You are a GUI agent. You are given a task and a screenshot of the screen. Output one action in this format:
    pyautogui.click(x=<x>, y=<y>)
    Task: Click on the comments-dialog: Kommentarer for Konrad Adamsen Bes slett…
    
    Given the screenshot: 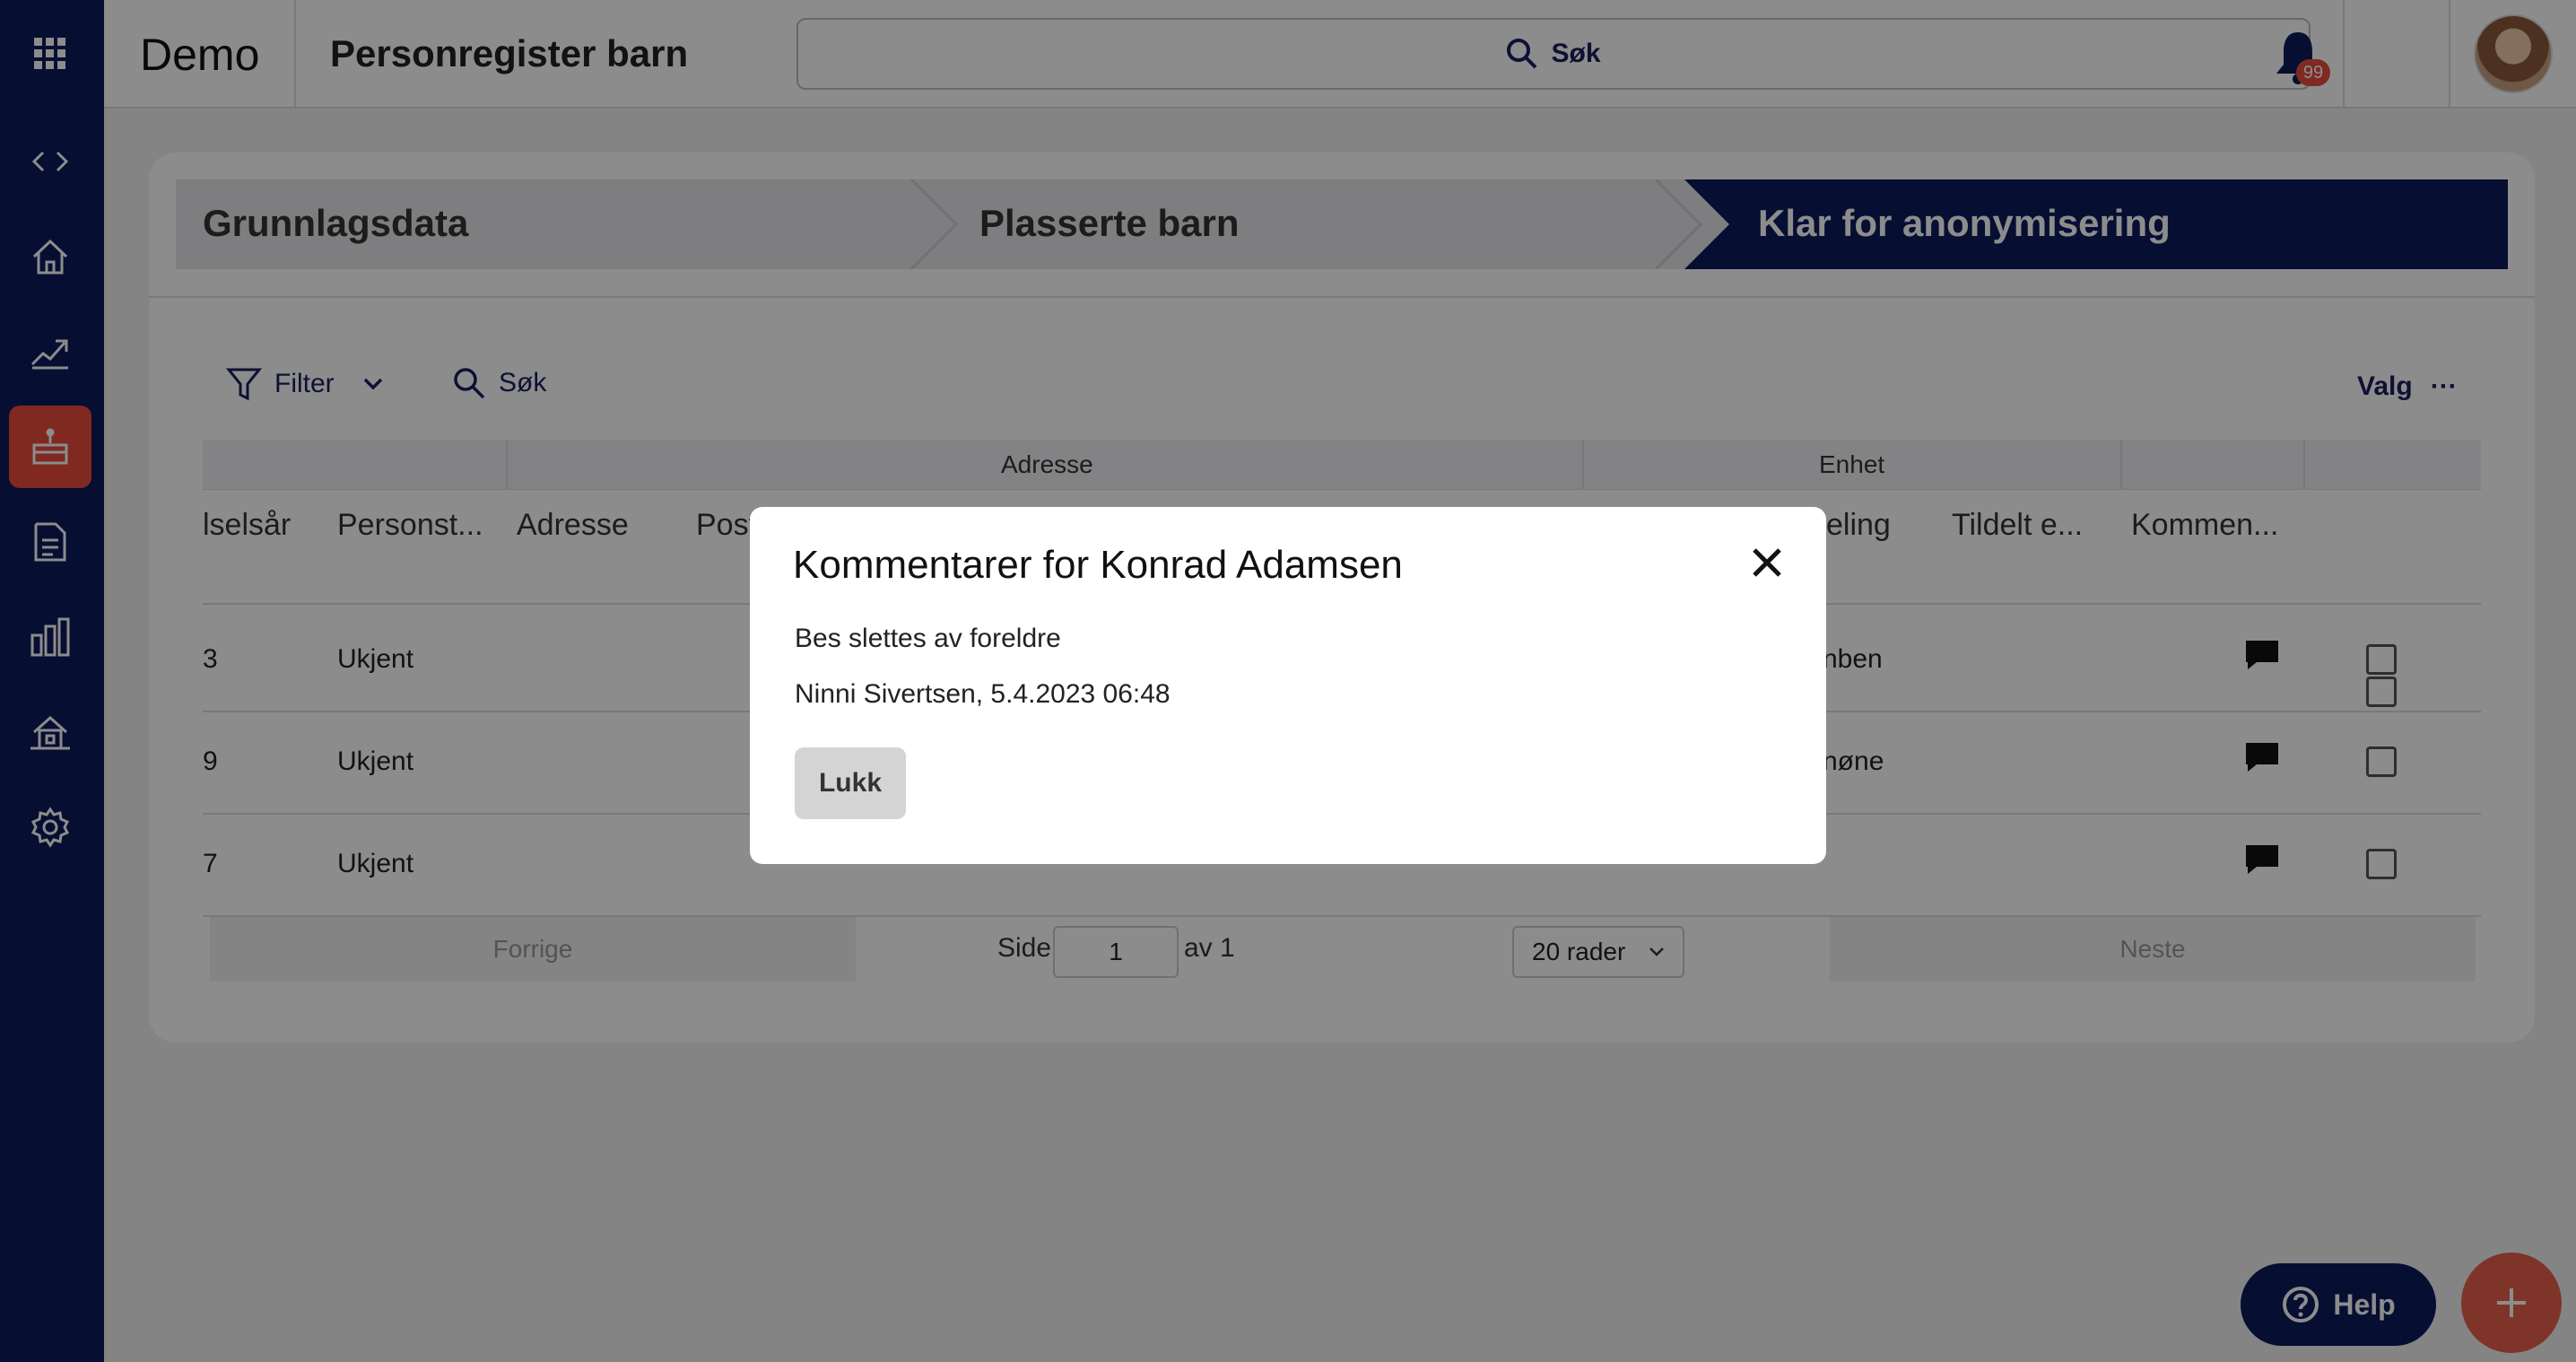 What is the action you would take?
    pyautogui.click(x=1288, y=686)
    